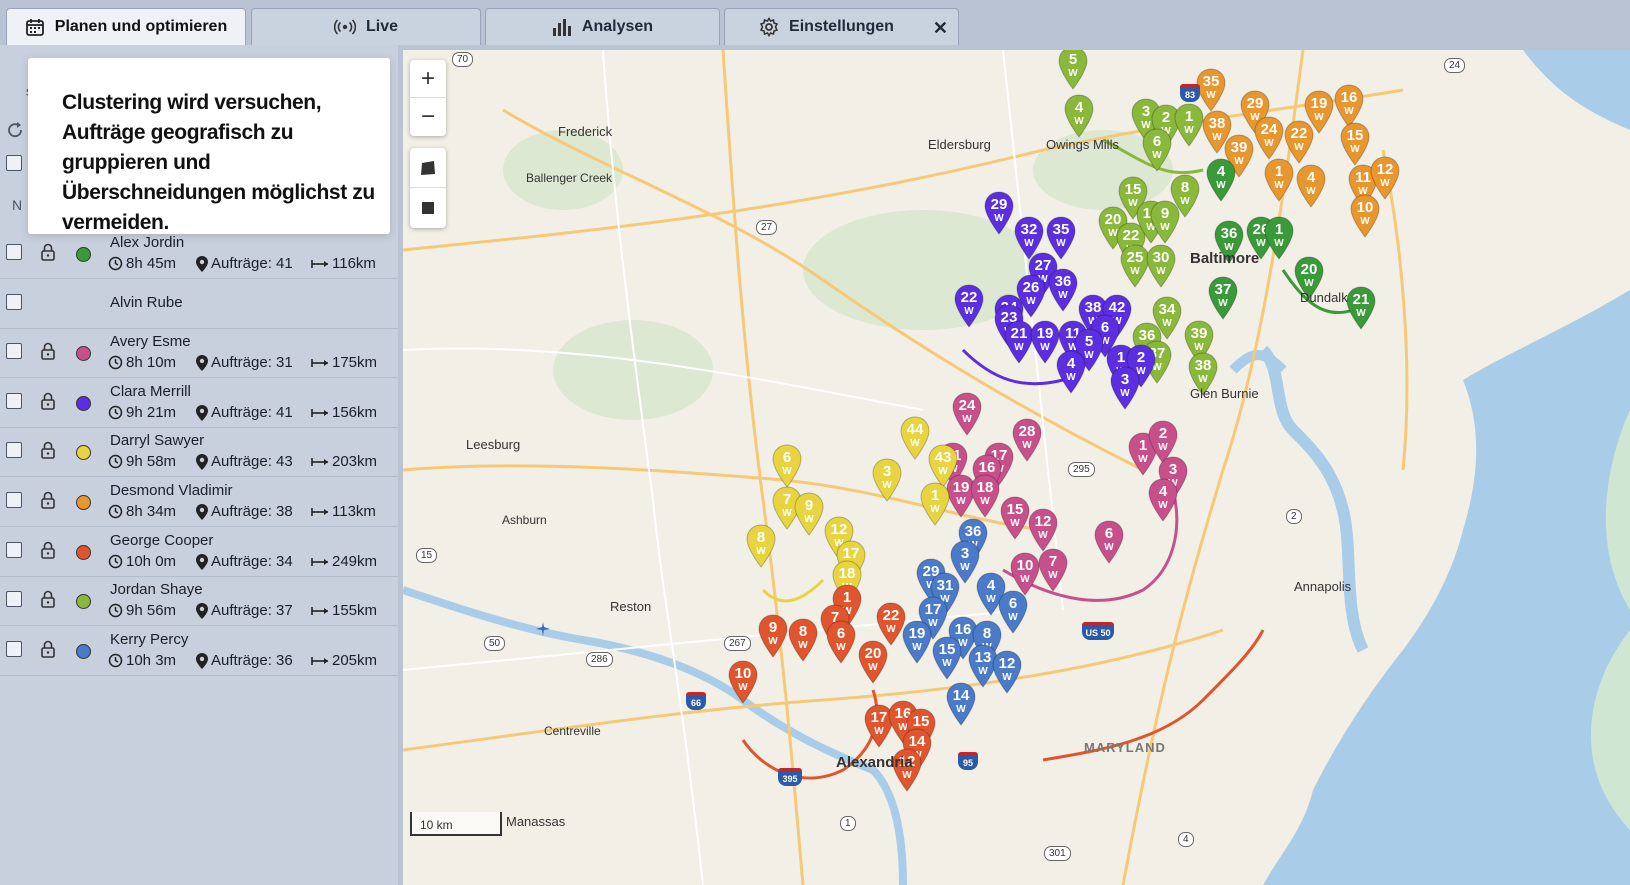  I want to click on route-stop-pin: 30W, so click(1161, 266).